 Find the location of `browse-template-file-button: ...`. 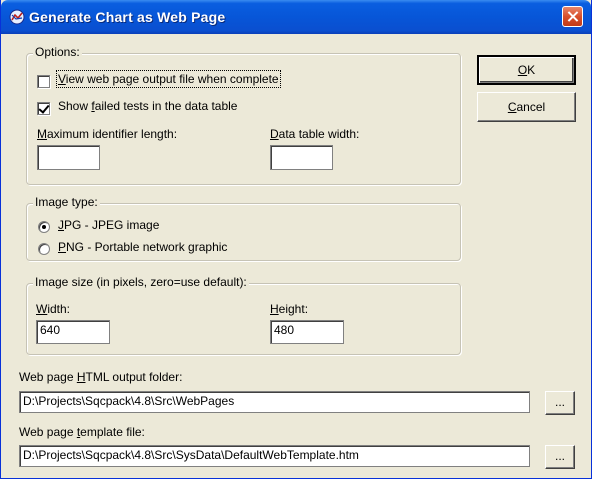

browse-template-file-button: ... is located at coordinates (560, 457).